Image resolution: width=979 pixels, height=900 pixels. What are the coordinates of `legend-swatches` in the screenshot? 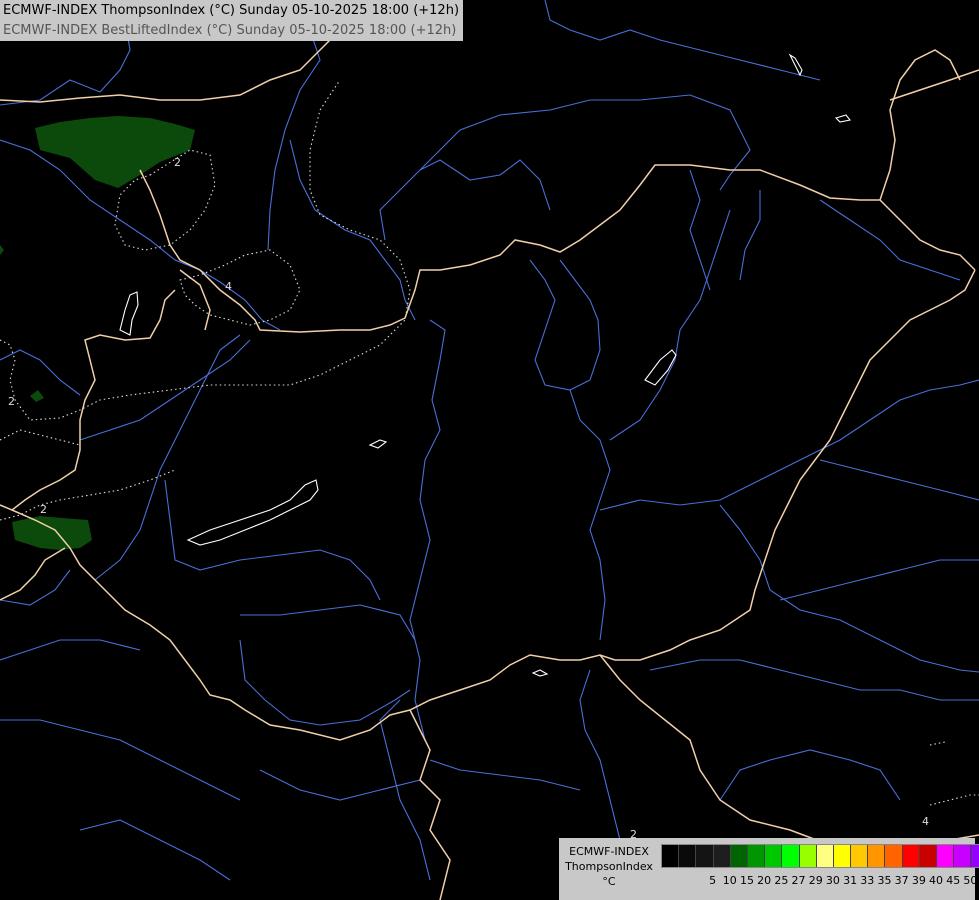 It's located at (820, 856).